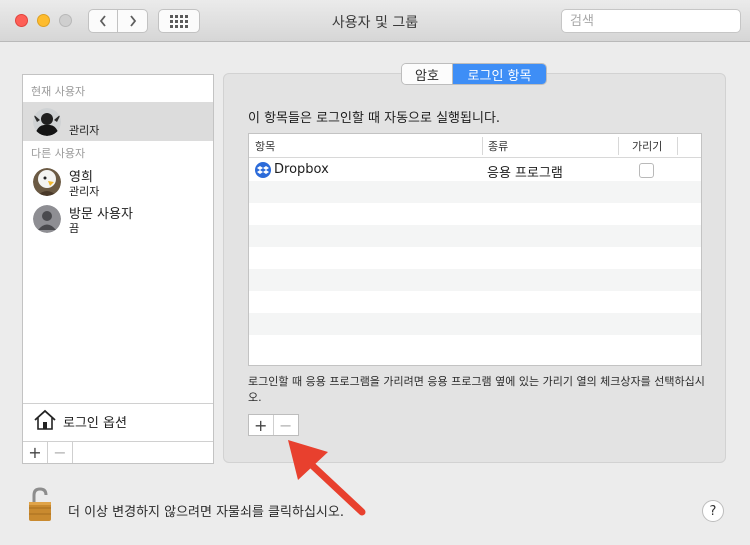  I want to click on login-options-item: 로그인 옵션, so click(118, 420).